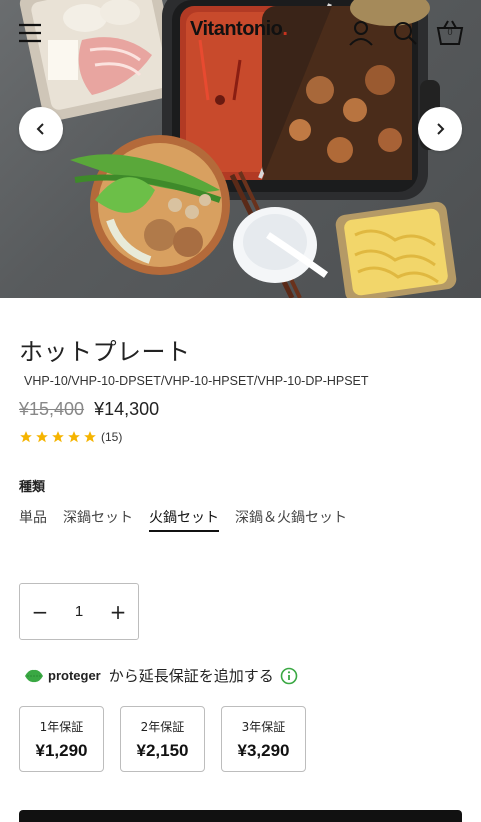 The width and height of the screenshot is (481, 822). I want to click on brand-logo: Vitantonio., so click(239, 29).